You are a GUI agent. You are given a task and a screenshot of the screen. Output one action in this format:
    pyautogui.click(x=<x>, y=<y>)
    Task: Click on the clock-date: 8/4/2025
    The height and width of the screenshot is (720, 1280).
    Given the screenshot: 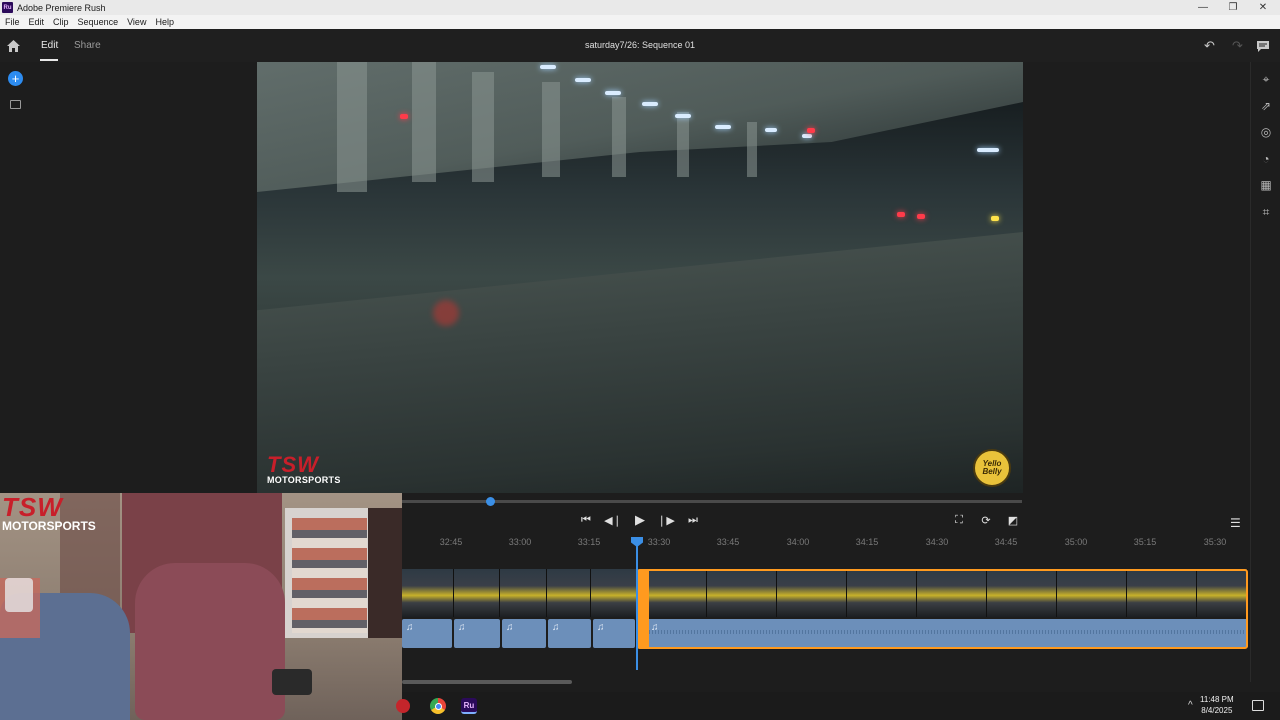 What is the action you would take?
    pyautogui.click(x=1217, y=710)
    